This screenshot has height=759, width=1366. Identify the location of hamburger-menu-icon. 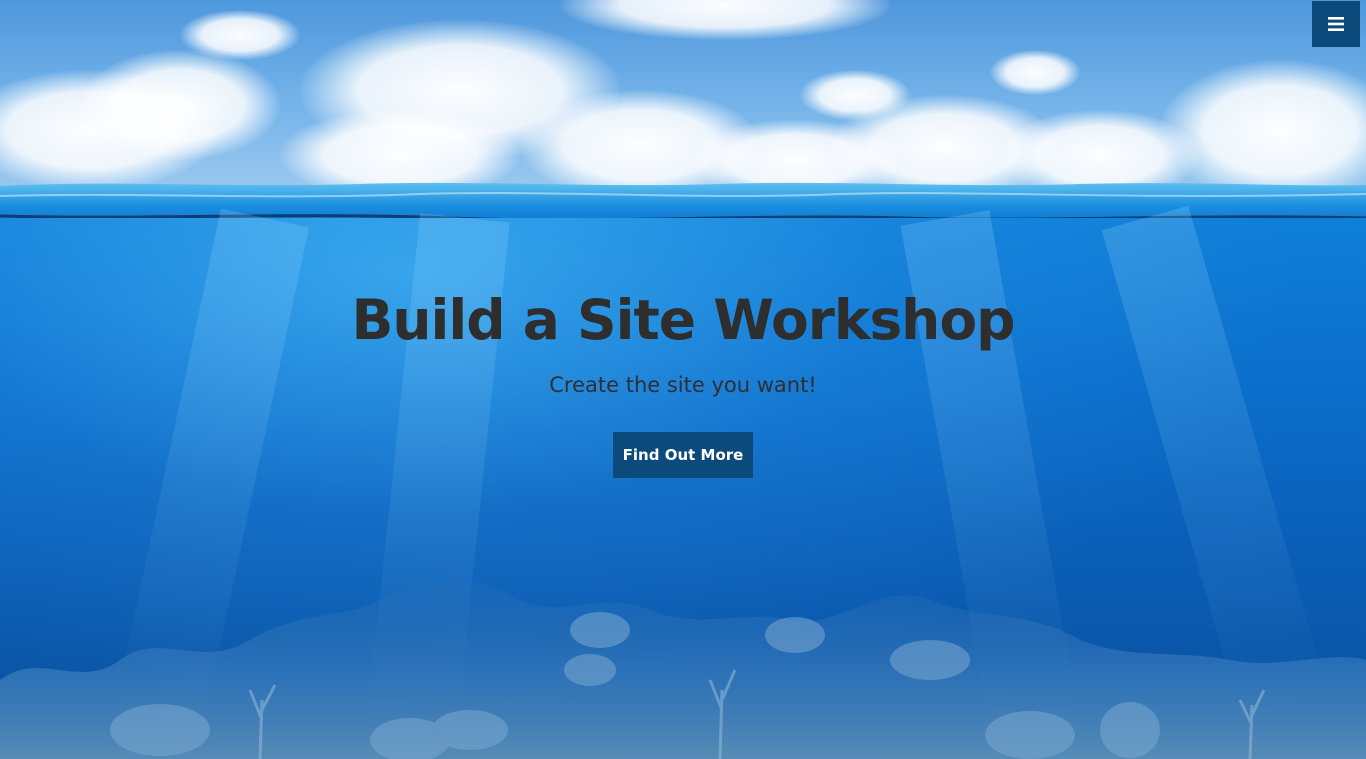
(1336, 24).